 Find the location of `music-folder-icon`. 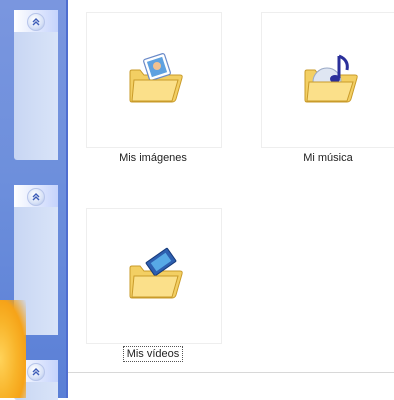

music-folder-icon is located at coordinates (331, 78).